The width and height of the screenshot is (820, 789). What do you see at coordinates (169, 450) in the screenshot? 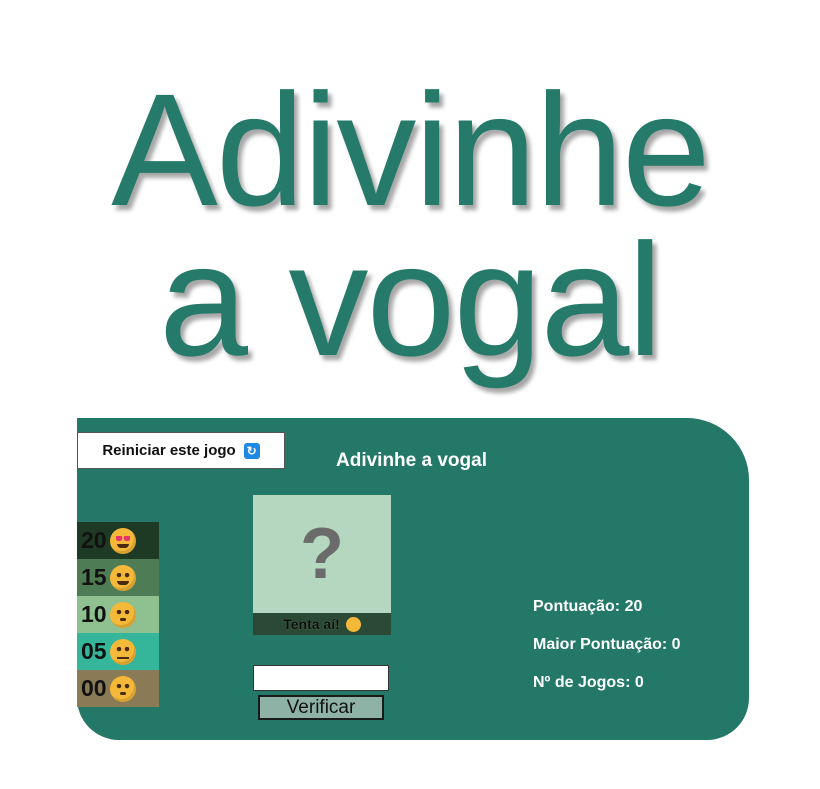
I see `reset-button-label: Reiniciar este jogo` at bounding box center [169, 450].